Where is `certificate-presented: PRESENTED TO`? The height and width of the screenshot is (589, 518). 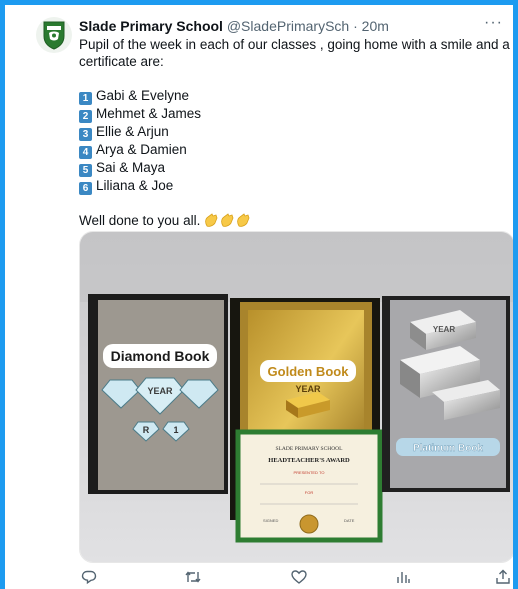
certificate-presented: PRESENTED TO is located at coordinates (309, 472).